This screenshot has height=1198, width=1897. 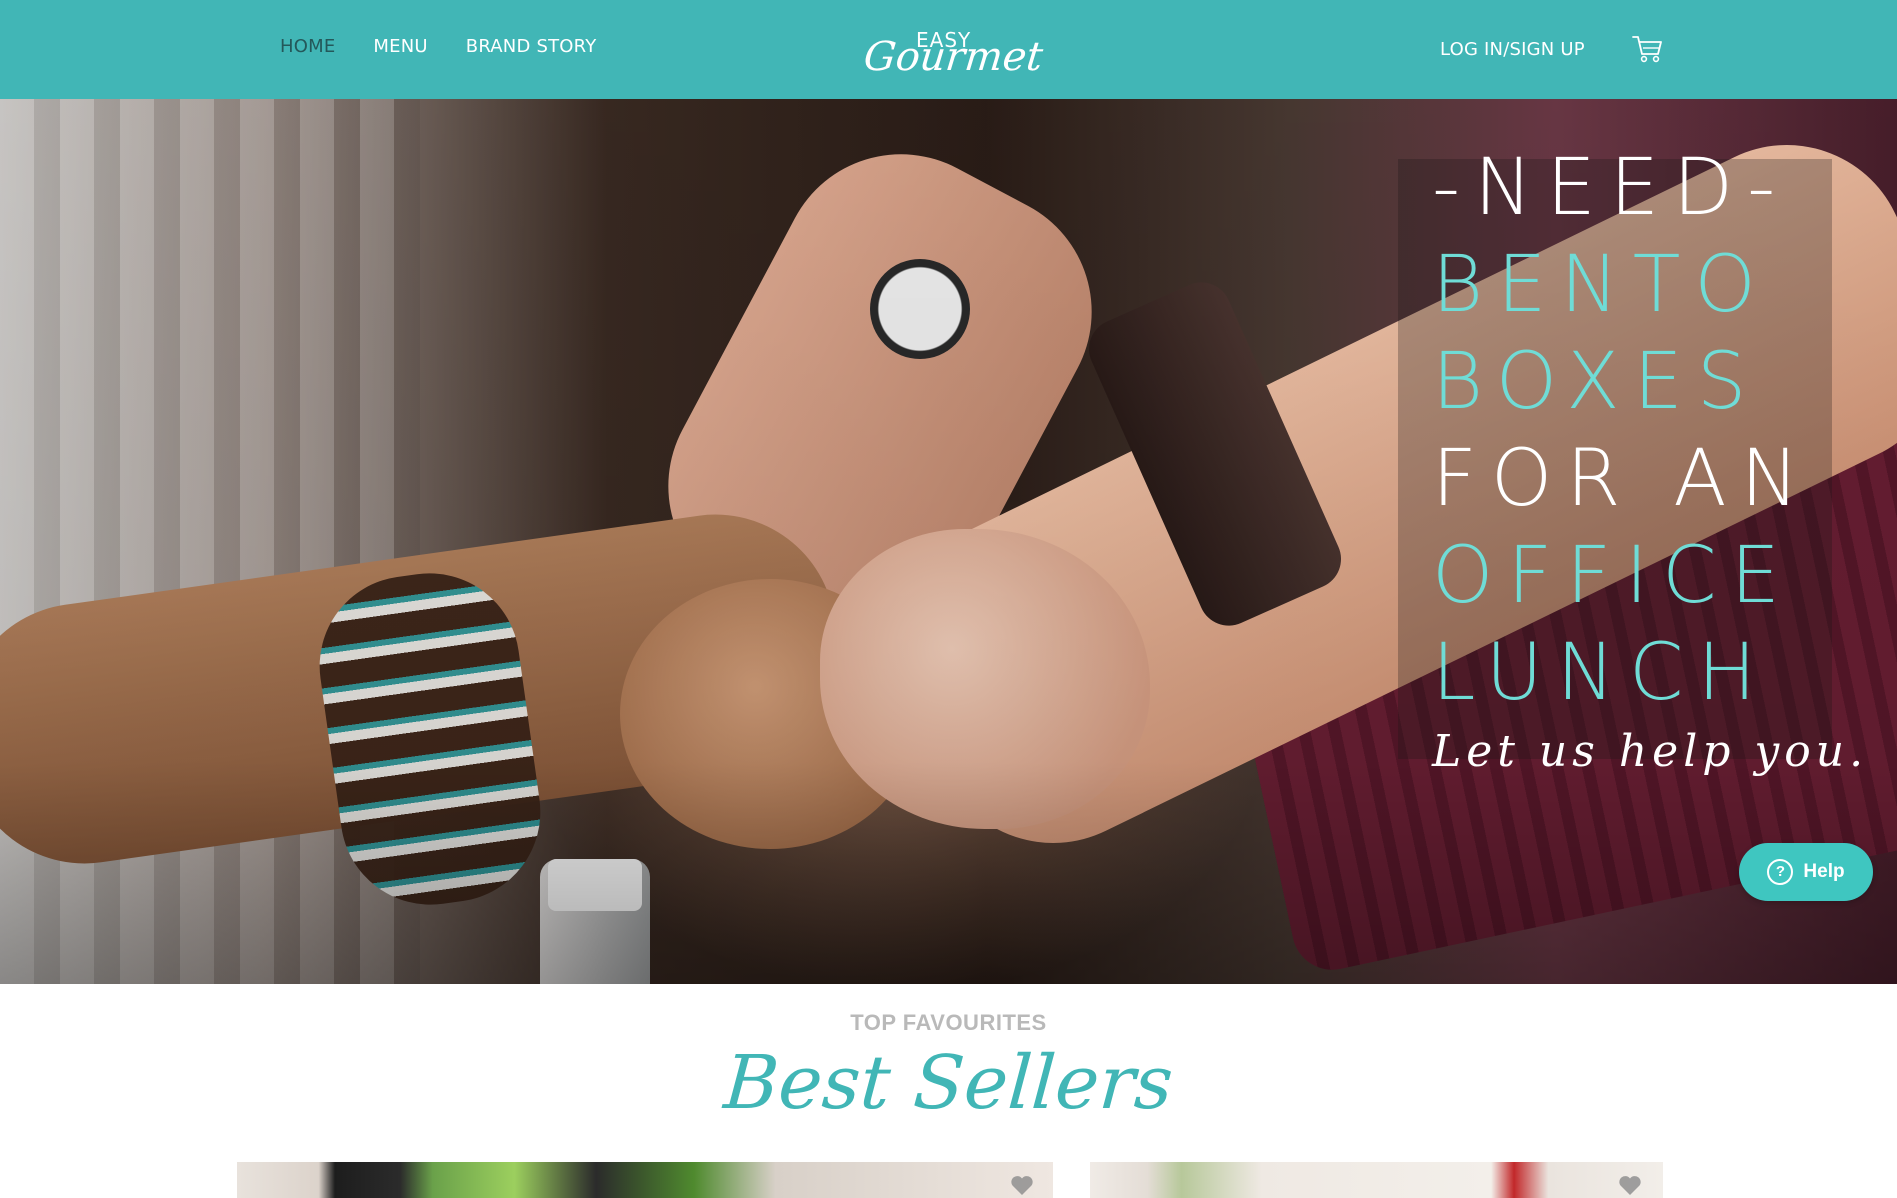 I want to click on account-nav: LOG IN/SIGN UP, so click(x=1552, y=49).